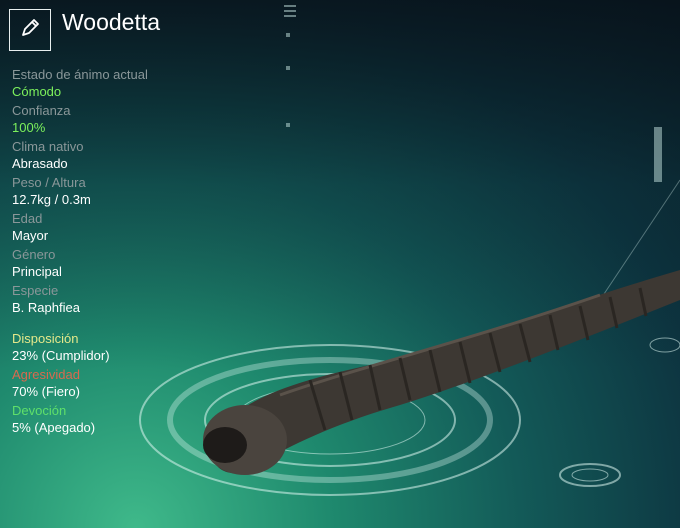 This screenshot has width=680, height=528. I want to click on edit-name-button, so click(30, 30).